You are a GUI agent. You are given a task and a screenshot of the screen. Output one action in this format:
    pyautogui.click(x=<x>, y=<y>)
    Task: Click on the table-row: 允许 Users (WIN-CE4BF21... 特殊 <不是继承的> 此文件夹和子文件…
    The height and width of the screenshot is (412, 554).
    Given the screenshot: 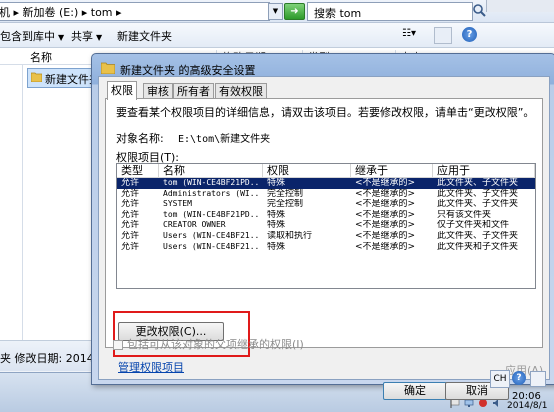 What is the action you would take?
    pyautogui.click(x=326, y=247)
    